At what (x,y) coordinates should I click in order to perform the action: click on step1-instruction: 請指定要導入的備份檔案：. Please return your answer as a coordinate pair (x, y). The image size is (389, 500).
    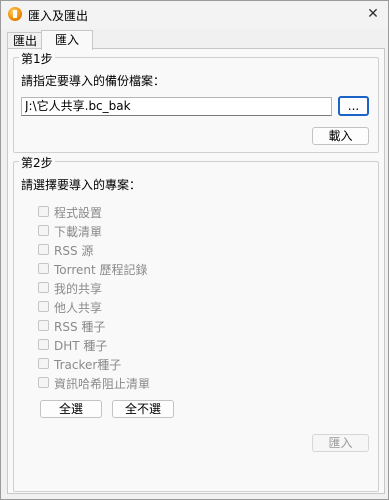
    Looking at the image, I should click on (93, 81).